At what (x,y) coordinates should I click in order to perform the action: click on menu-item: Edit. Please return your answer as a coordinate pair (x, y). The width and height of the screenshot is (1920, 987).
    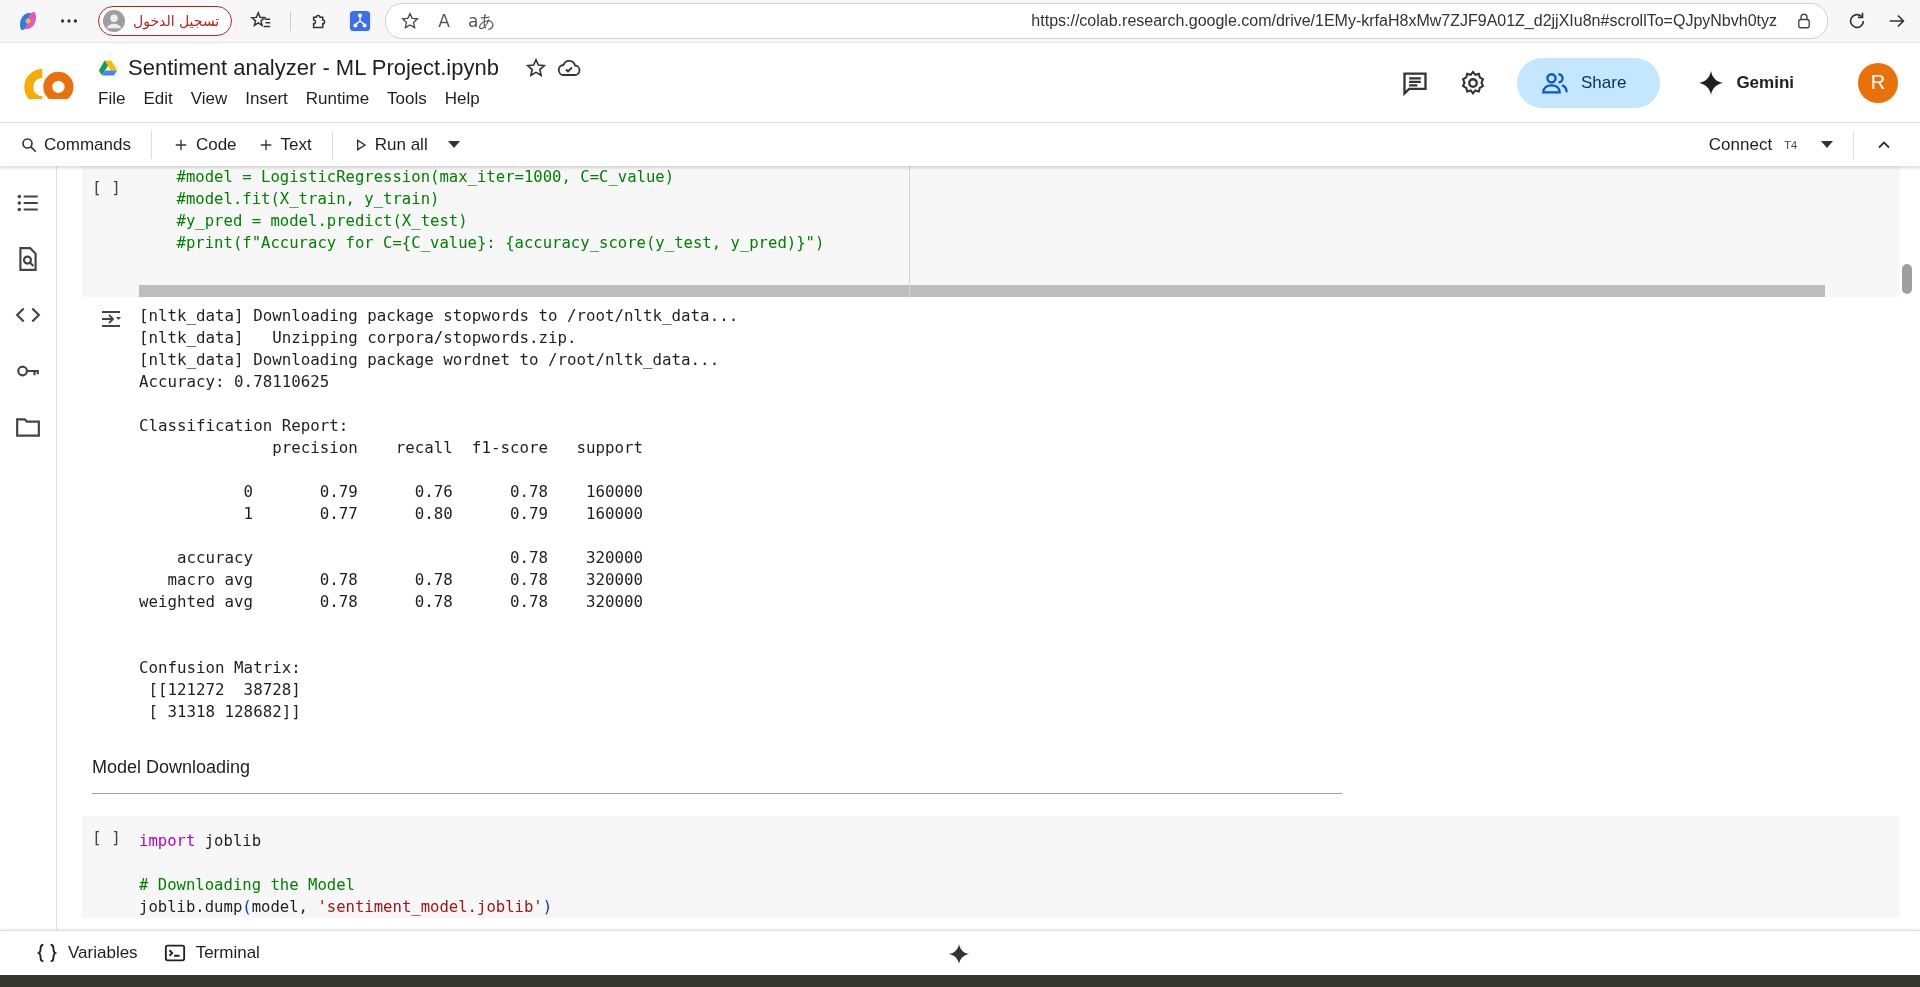
    Looking at the image, I should click on (158, 98).